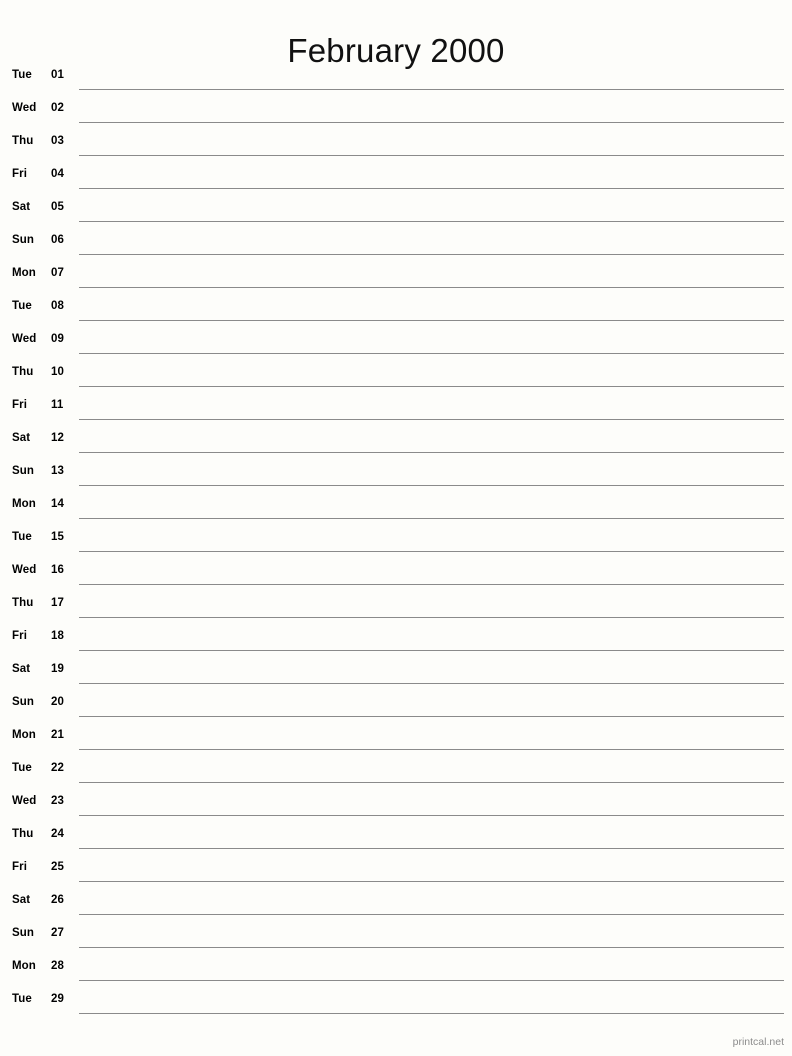  What do you see at coordinates (396, 442) in the screenshot?
I see `day-row: Sat 12` at bounding box center [396, 442].